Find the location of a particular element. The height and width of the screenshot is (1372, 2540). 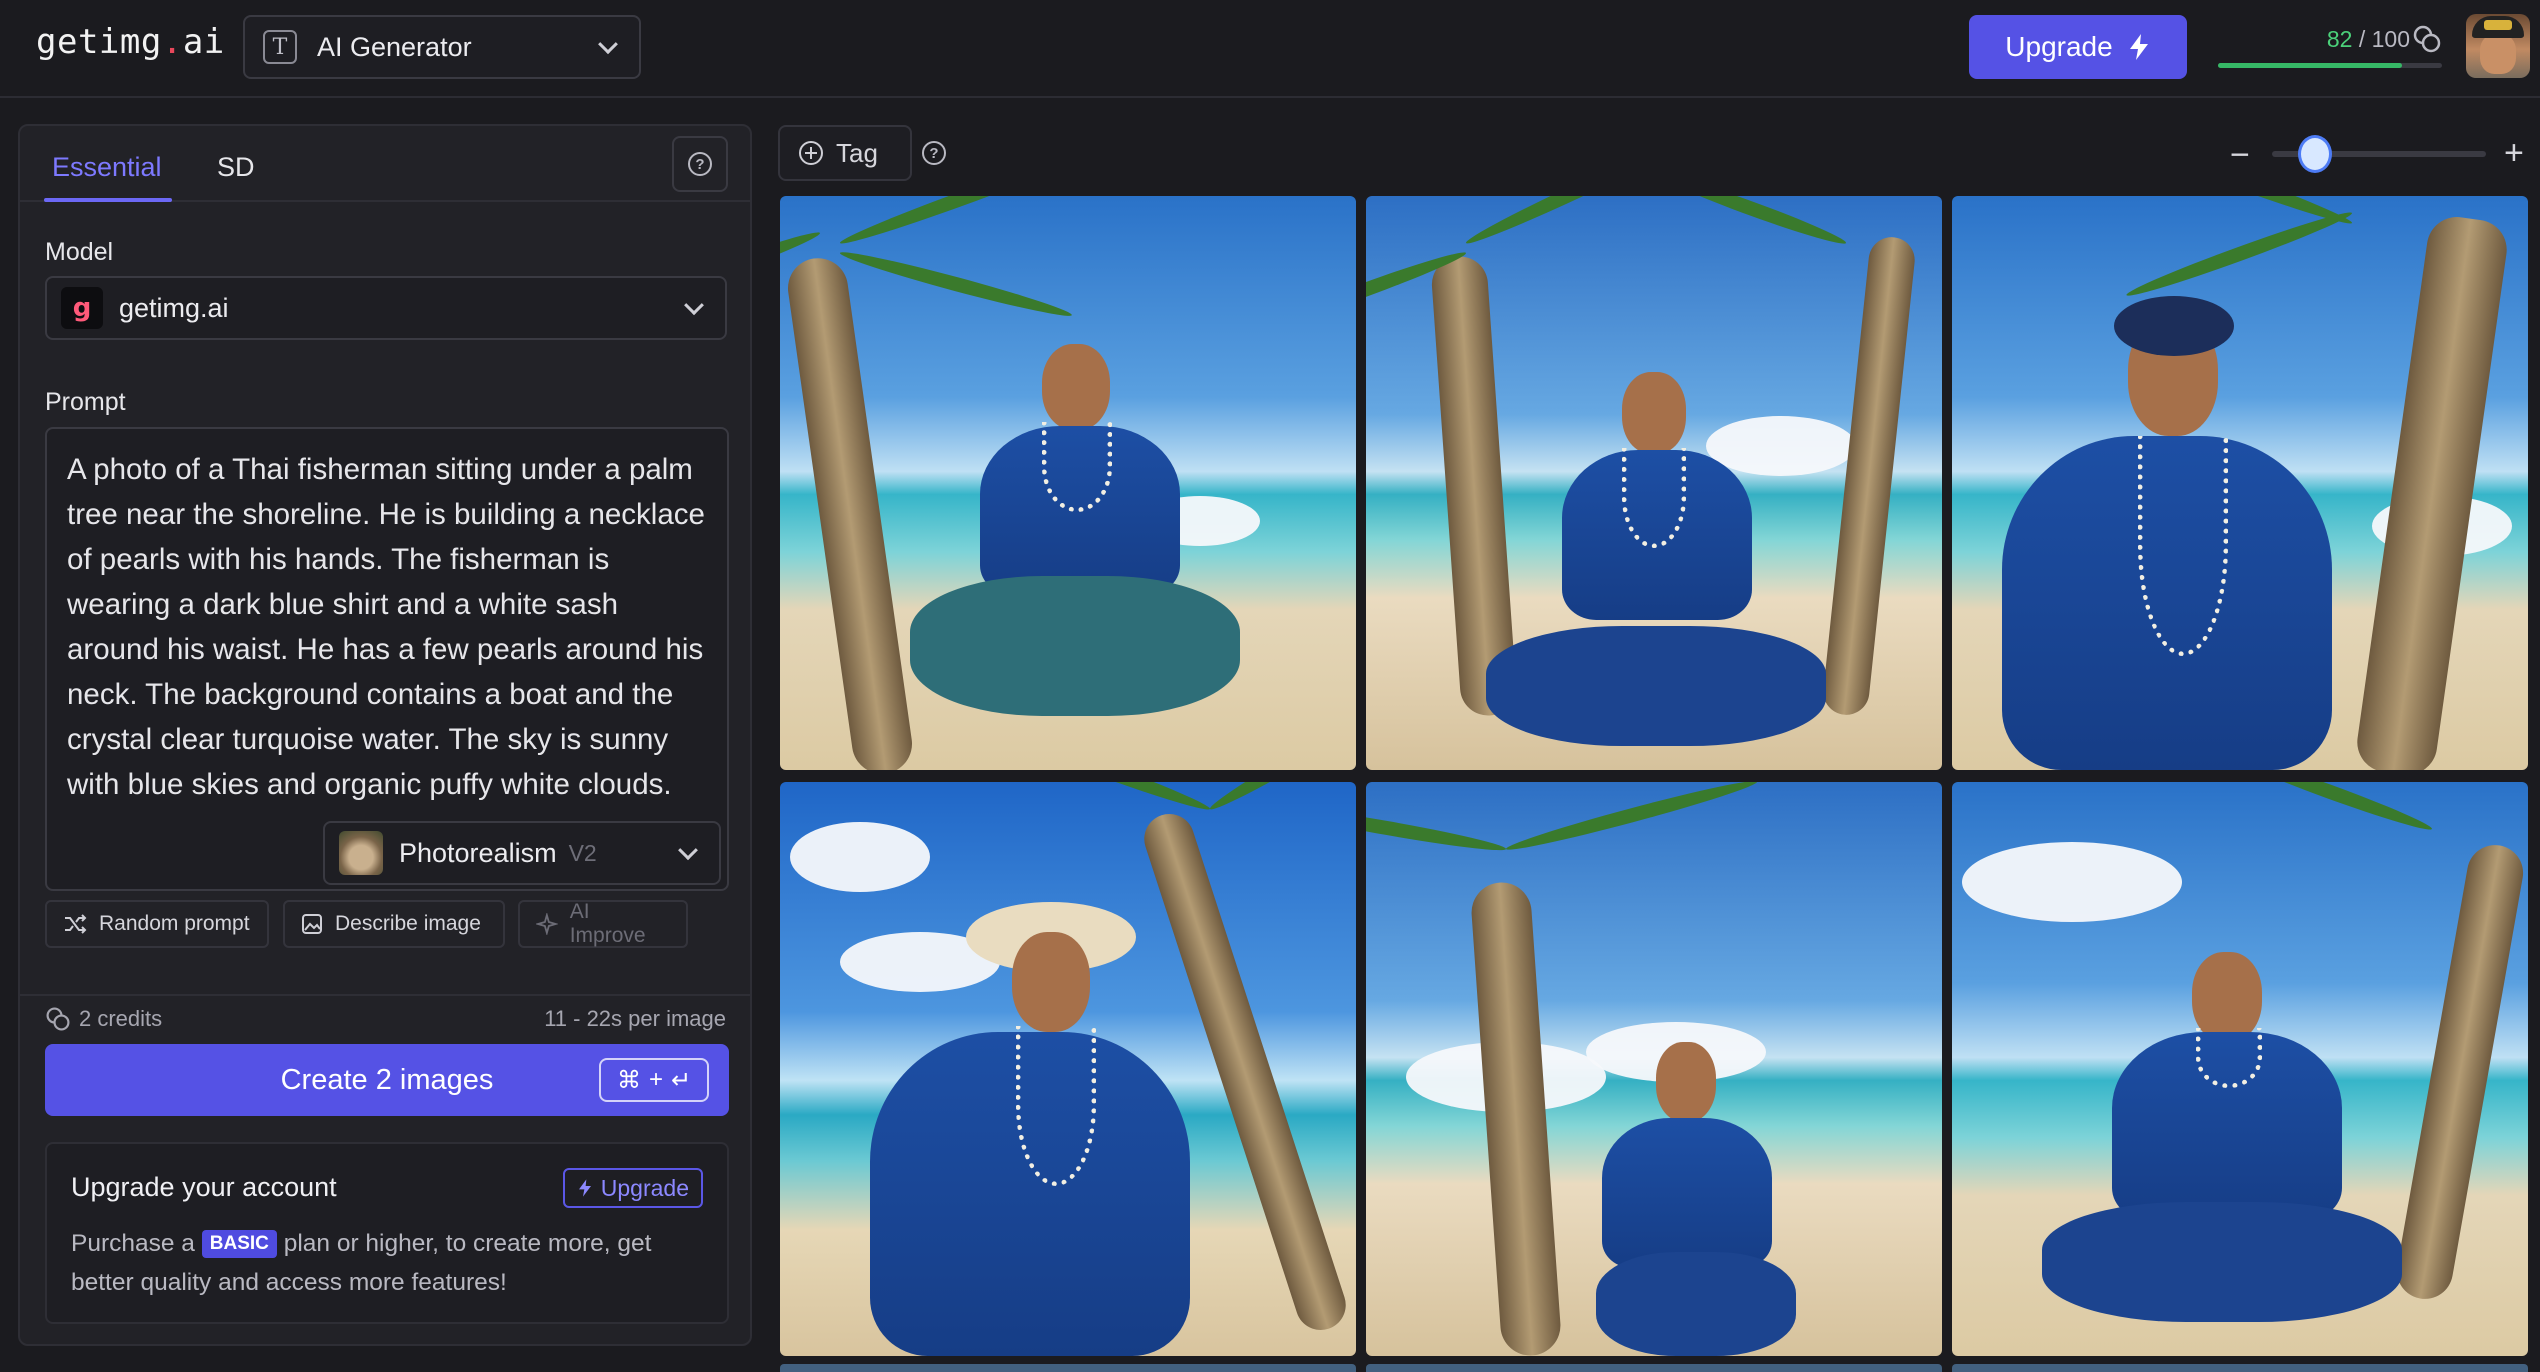

avatar is located at coordinates (2498, 46).